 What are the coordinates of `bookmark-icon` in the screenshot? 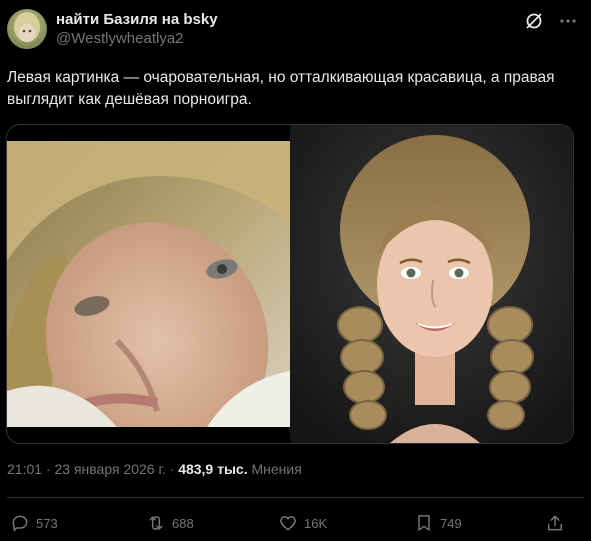 It's located at (424, 523).